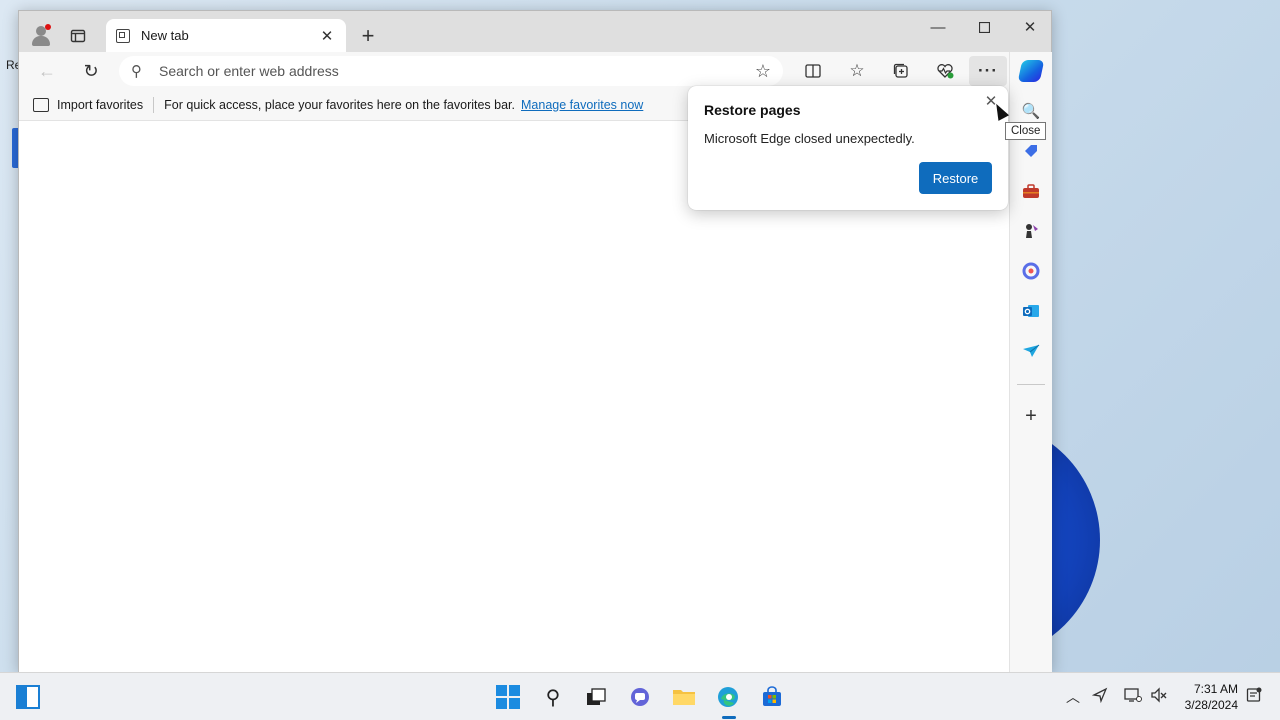  I want to click on copilot-icon, so click(1031, 71).